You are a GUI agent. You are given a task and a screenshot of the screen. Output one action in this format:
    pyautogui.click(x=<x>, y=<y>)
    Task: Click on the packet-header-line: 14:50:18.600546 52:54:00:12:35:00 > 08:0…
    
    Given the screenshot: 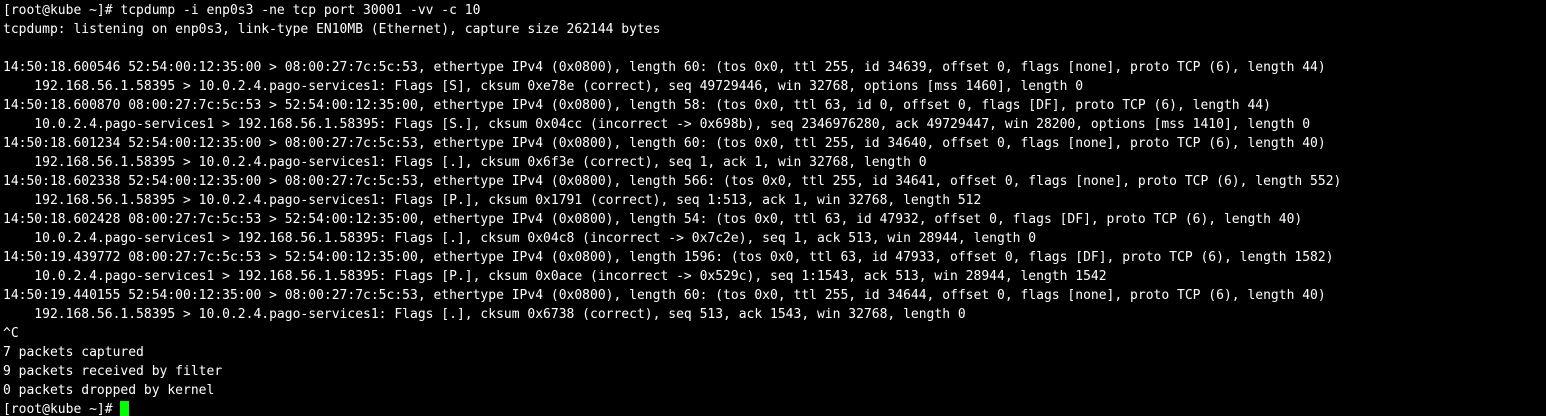 What is the action you would take?
    pyautogui.click(x=664, y=67)
    